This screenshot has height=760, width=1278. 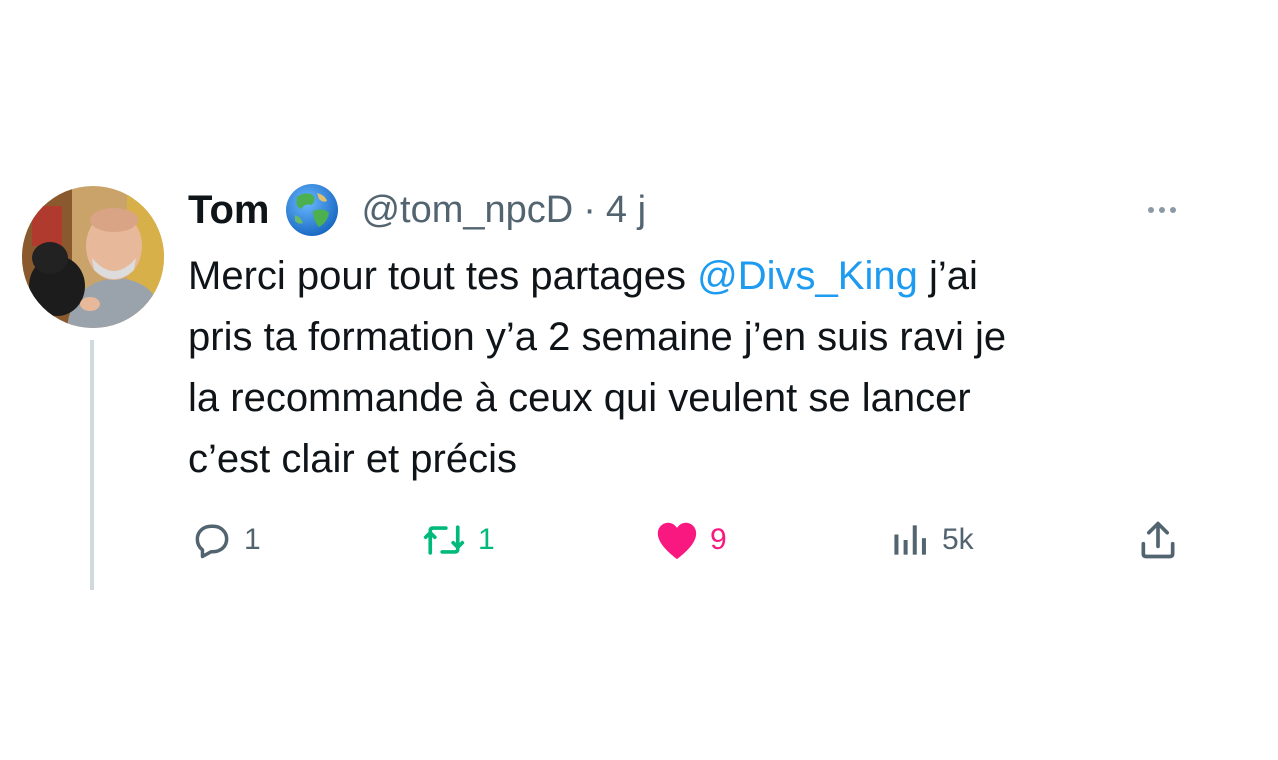 I want to click on share-button, so click(x=1158, y=540).